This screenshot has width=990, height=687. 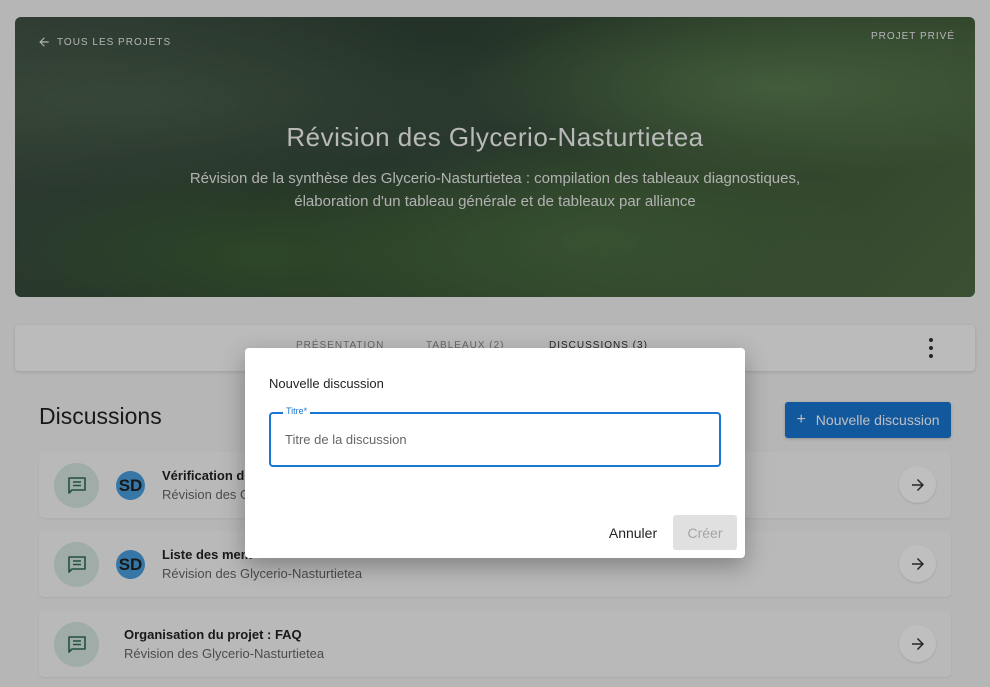 I want to click on dialog-title: Nouvelle discussion, so click(x=326, y=383).